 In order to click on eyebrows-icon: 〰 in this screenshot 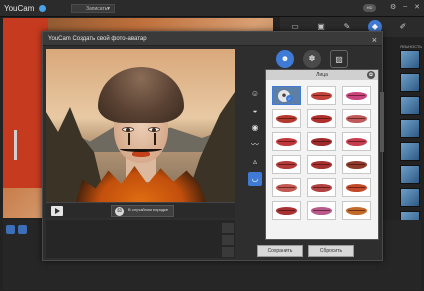, I will do `click(255, 145)`.